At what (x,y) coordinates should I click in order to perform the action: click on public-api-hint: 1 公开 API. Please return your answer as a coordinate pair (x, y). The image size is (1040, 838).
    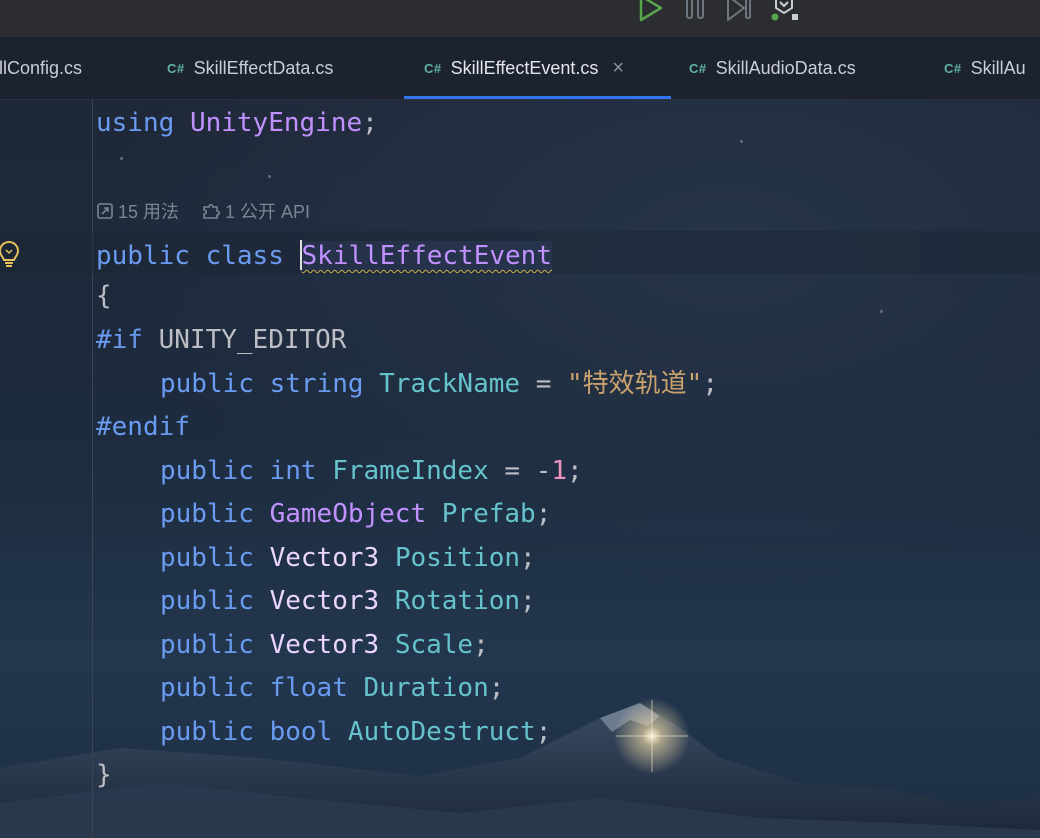
    Looking at the image, I should click on (255, 211).